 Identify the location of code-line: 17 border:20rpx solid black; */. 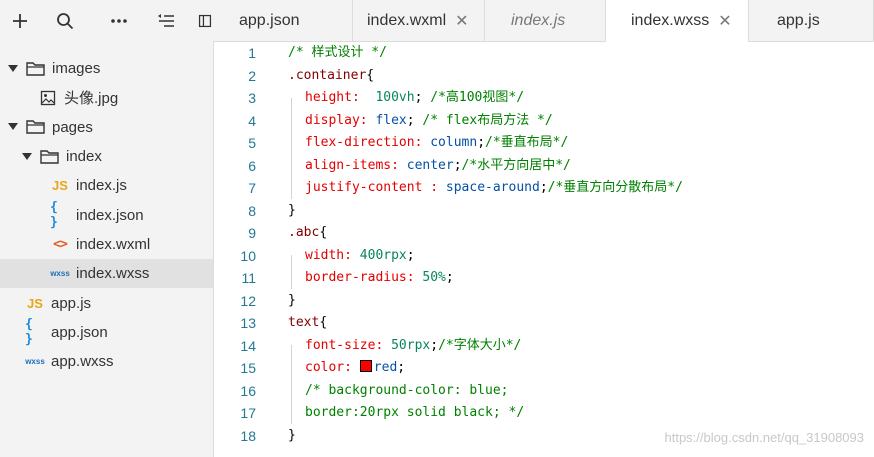
(544, 413).